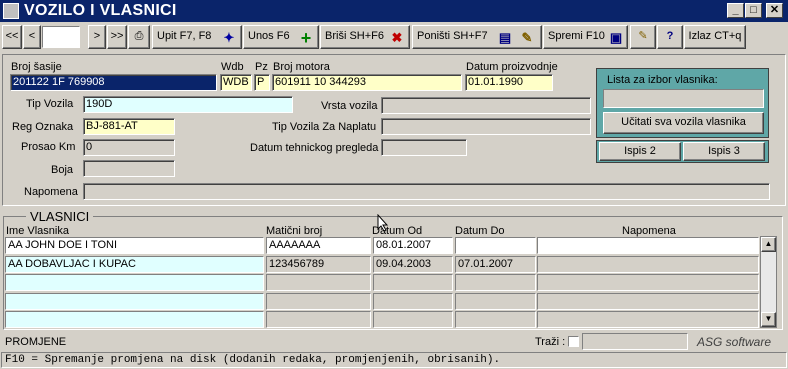 The width and height of the screenshot is (788, 369). I want to click on owner-name-cell: AA DOBAVLJAC I KUPAC, so click(134, 264).